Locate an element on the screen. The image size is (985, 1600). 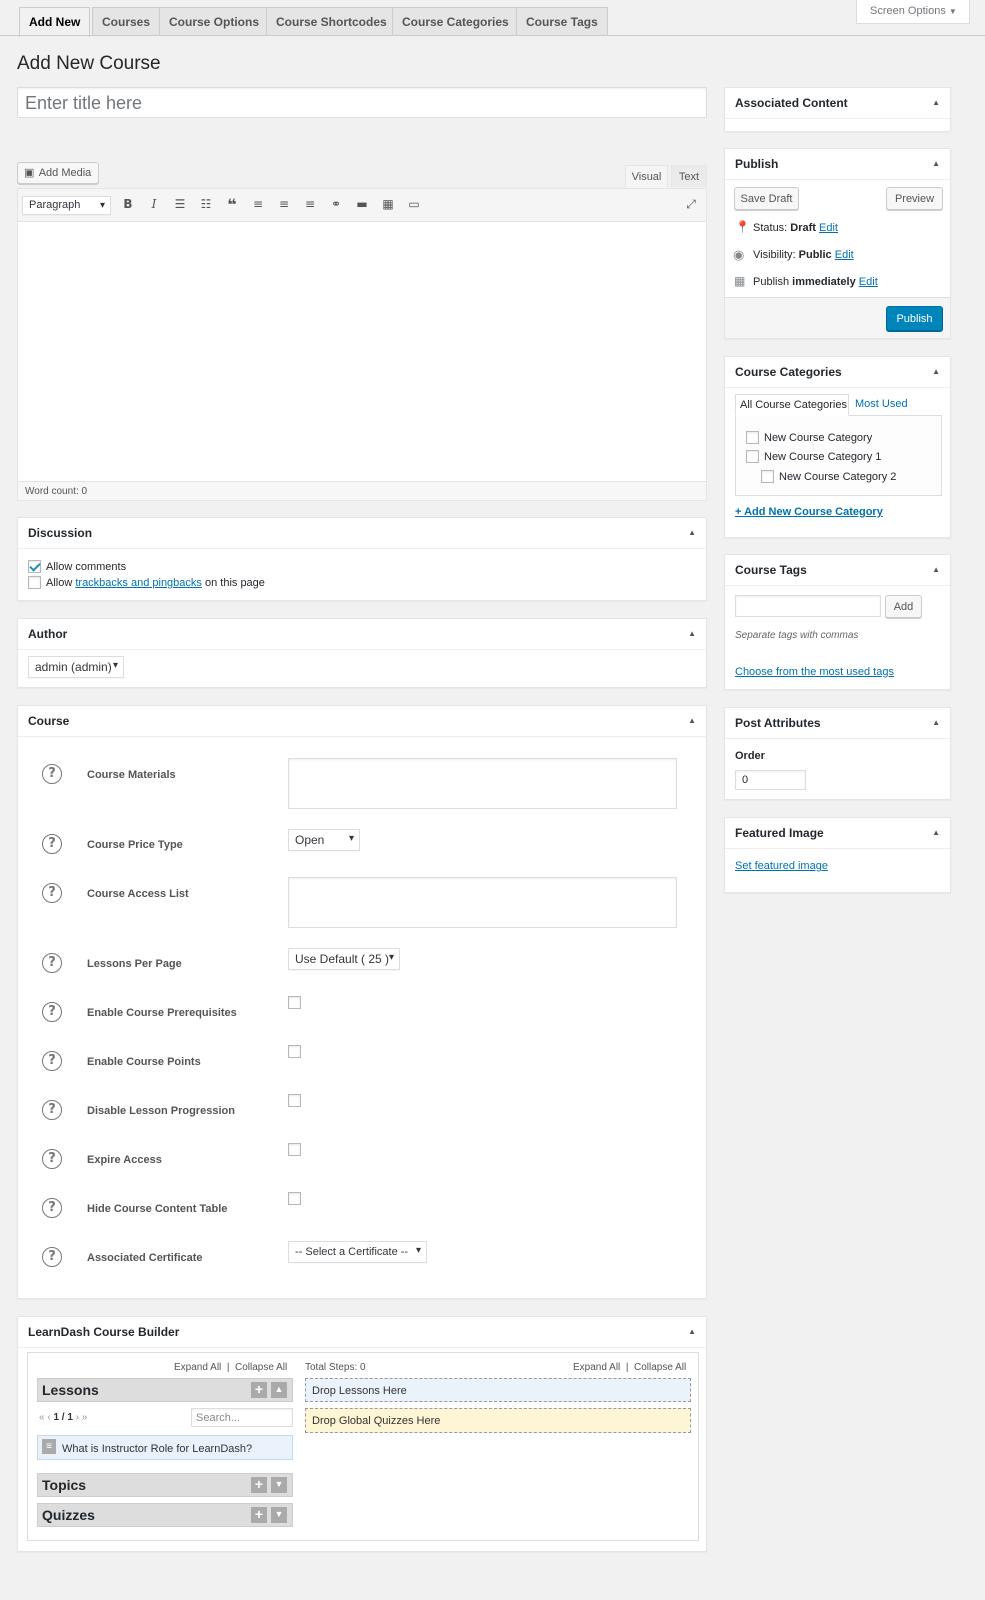
align-center-icon: ≡ is located at coordinates (284, 204).